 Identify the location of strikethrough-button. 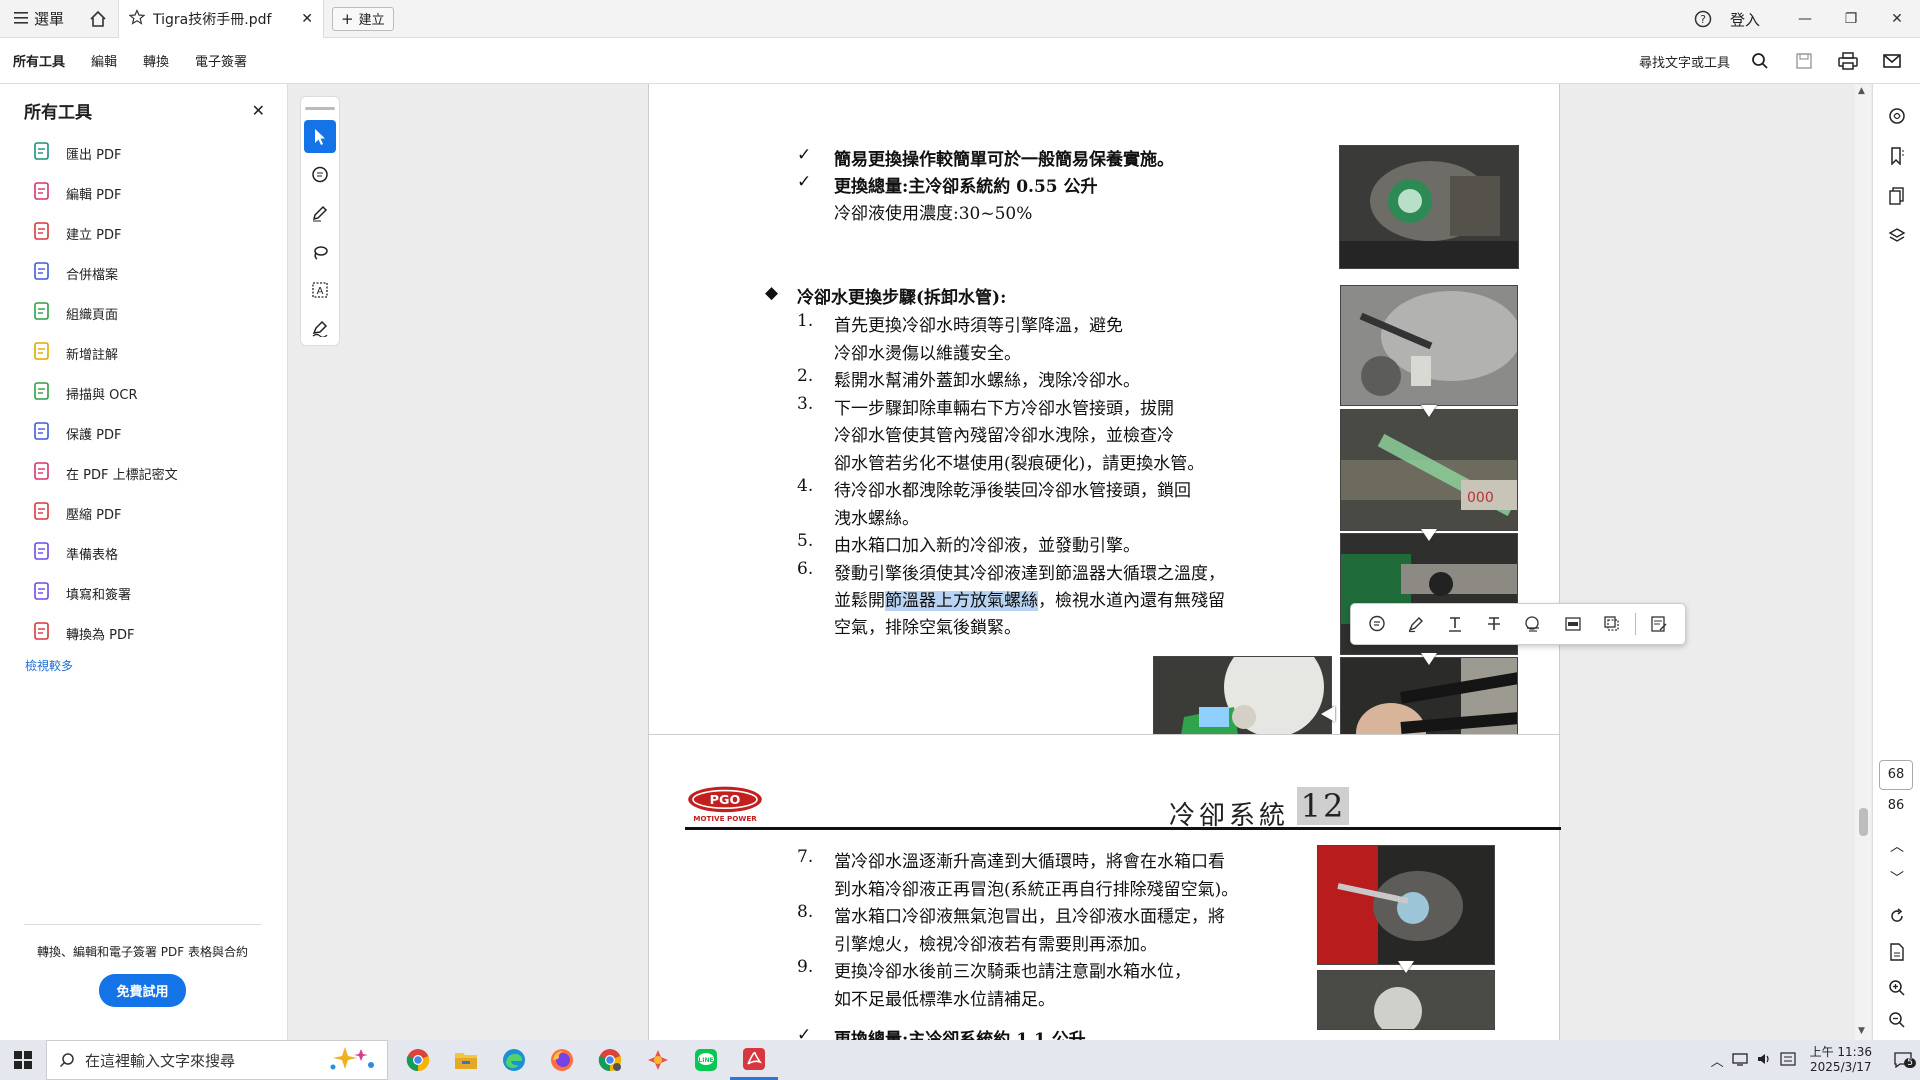
(1494, 624).